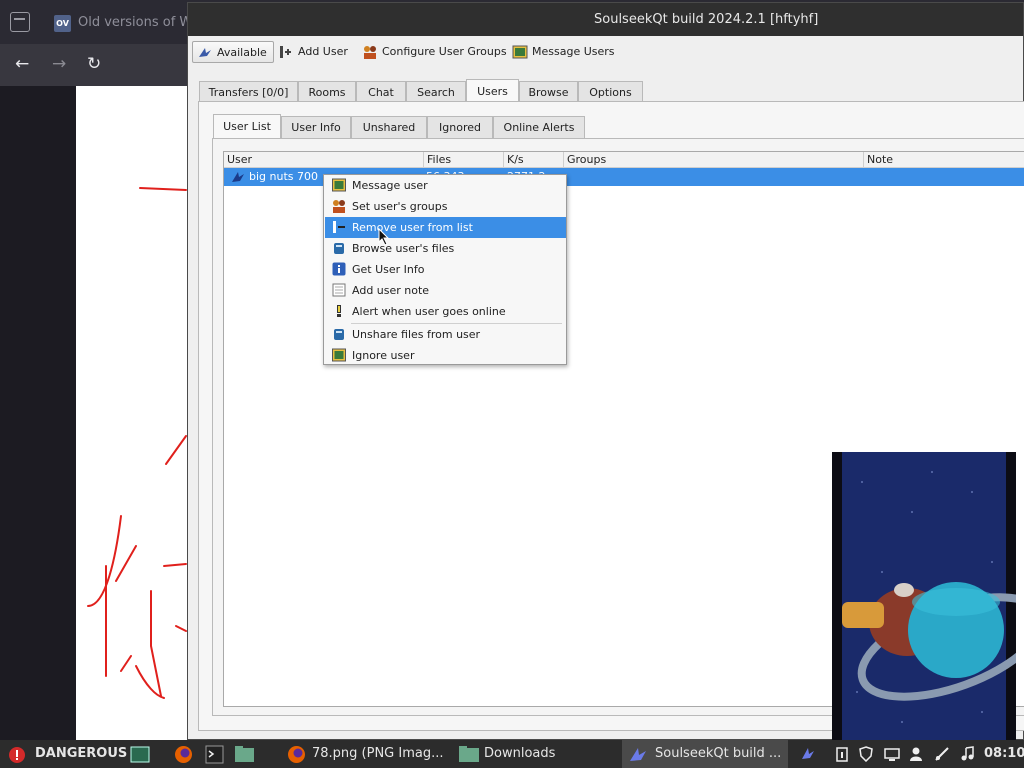  Describe the element at coordinates (285, 52) in the screenshot. I see `add-user-icon` at that location.